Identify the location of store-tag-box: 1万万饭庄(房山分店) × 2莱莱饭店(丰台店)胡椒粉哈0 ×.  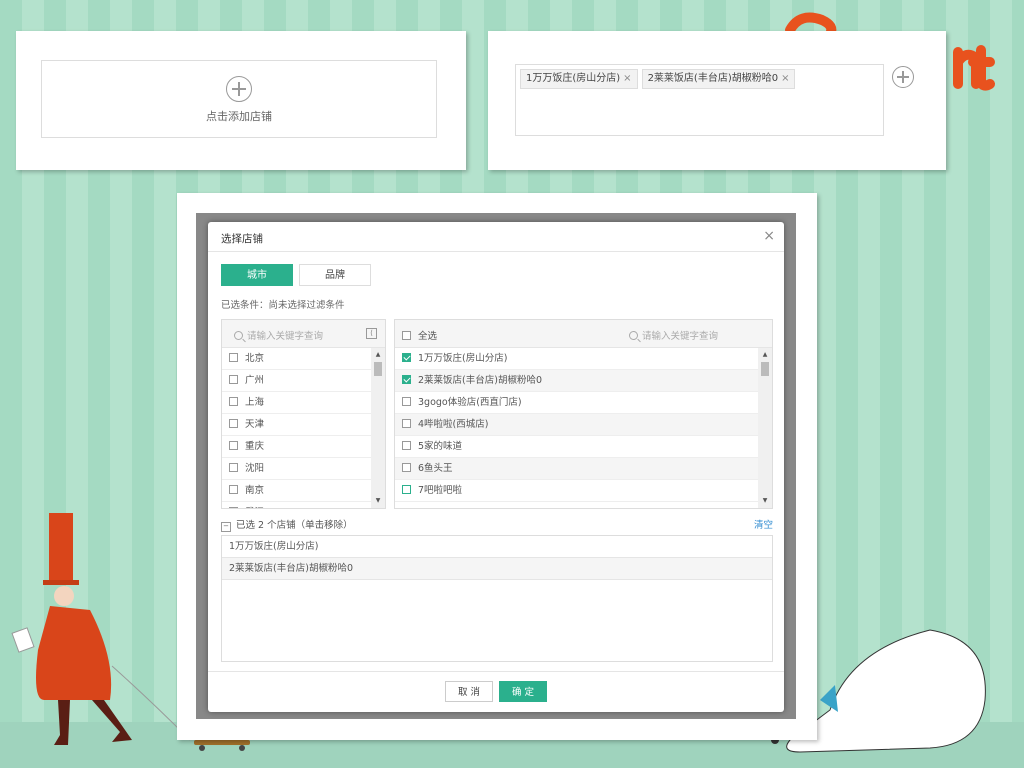
(699, 100).